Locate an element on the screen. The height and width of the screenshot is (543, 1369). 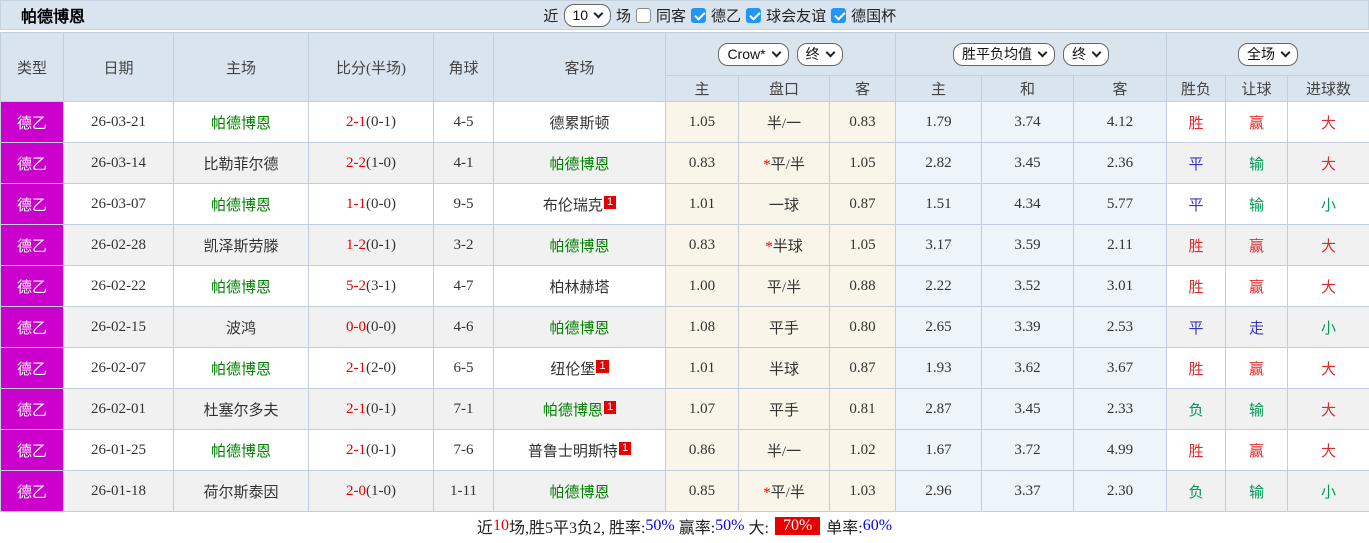
odds-time-select-value: 终 is located at coordinates (812, 53).